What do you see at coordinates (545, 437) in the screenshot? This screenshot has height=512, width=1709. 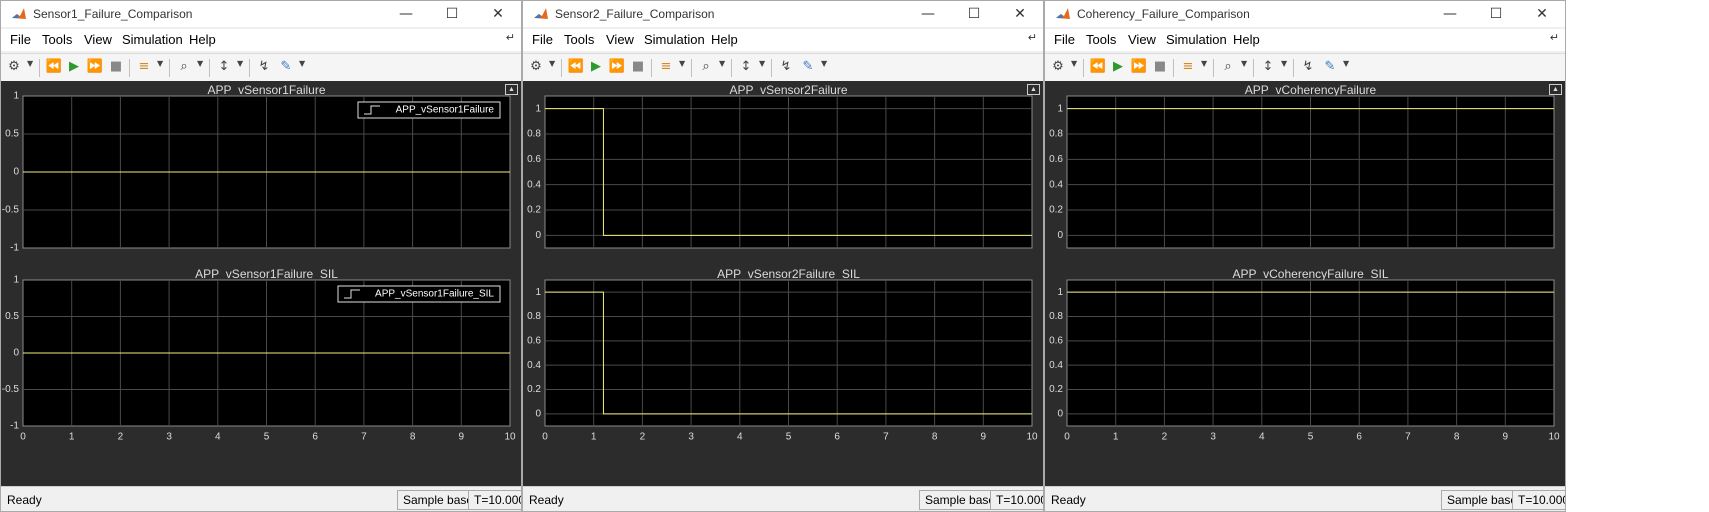 I see `x-tick-label: 0` at bounding box center [545, 437].